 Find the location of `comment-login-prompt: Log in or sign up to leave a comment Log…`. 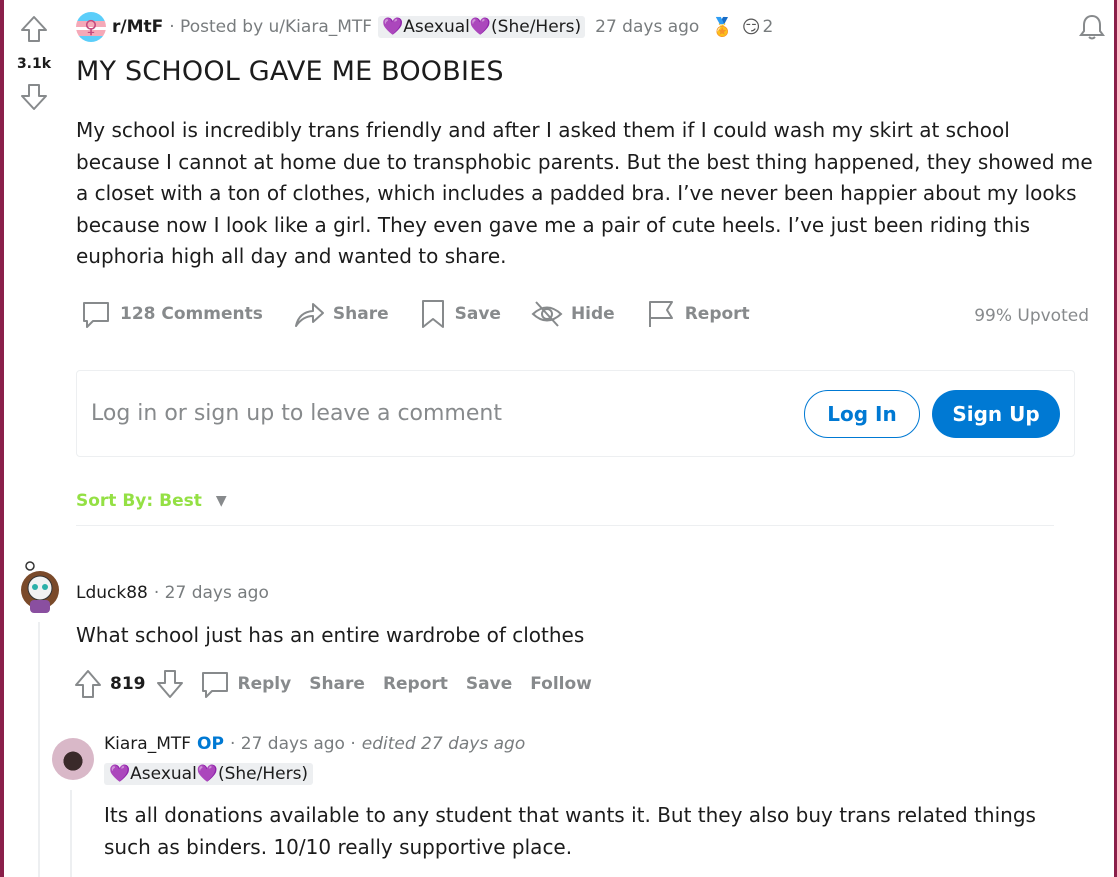

comment-login-prompt: Log in or sign up to leave a comment Log… is located at coordinates (575, 413).